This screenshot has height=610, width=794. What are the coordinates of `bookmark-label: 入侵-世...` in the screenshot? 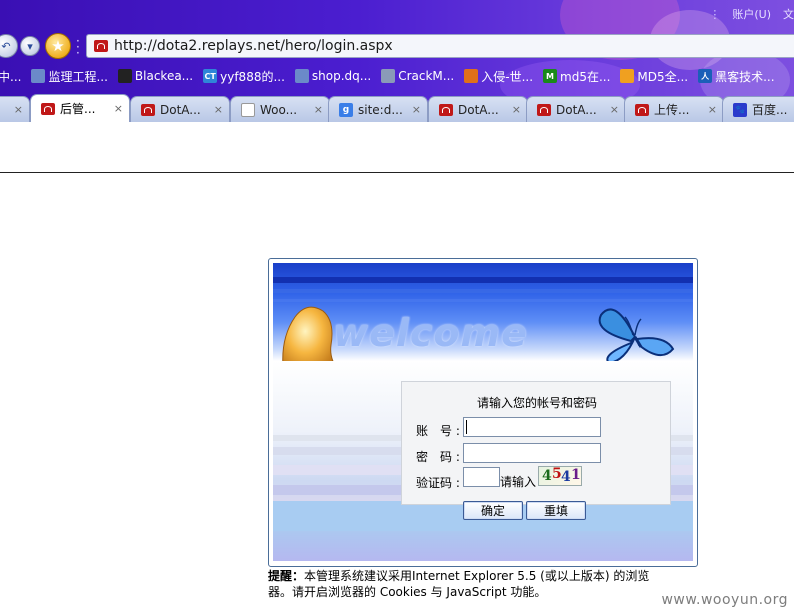 It's located at (507, 76).